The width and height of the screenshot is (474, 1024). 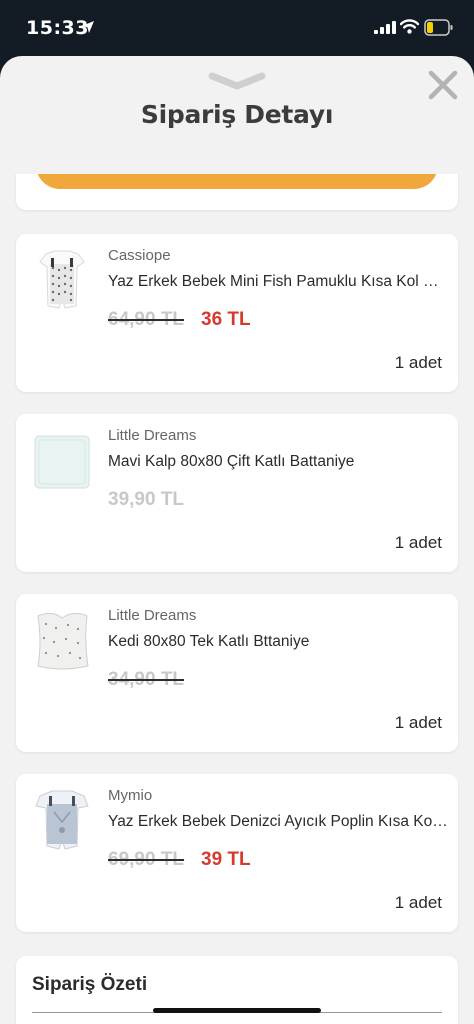 What do you see at coordinates (237, 1010) in the screenshot?
I see `home-indicator` at bounding box center [237, 1010].